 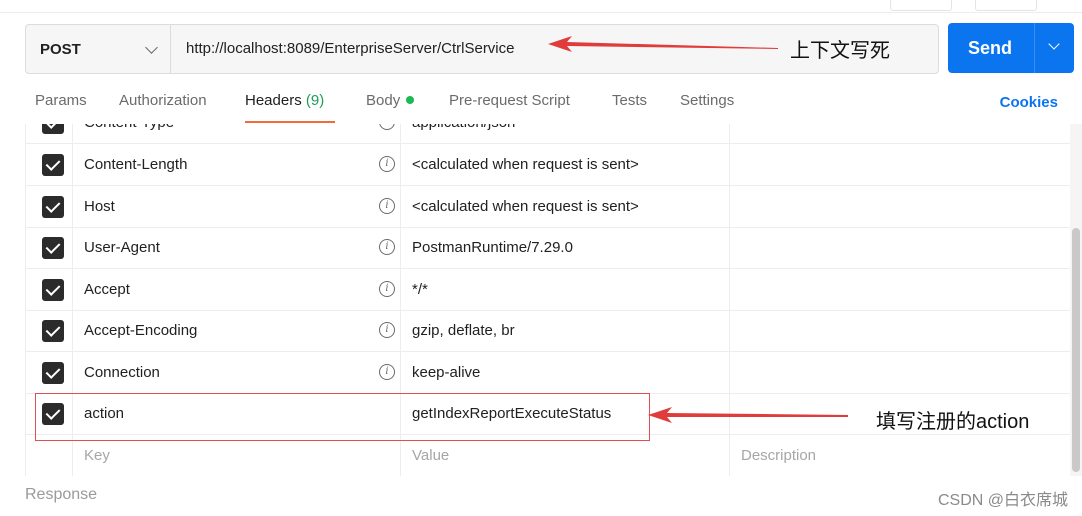 I want to click on top-tab-strip, so click(x=541, y=6).